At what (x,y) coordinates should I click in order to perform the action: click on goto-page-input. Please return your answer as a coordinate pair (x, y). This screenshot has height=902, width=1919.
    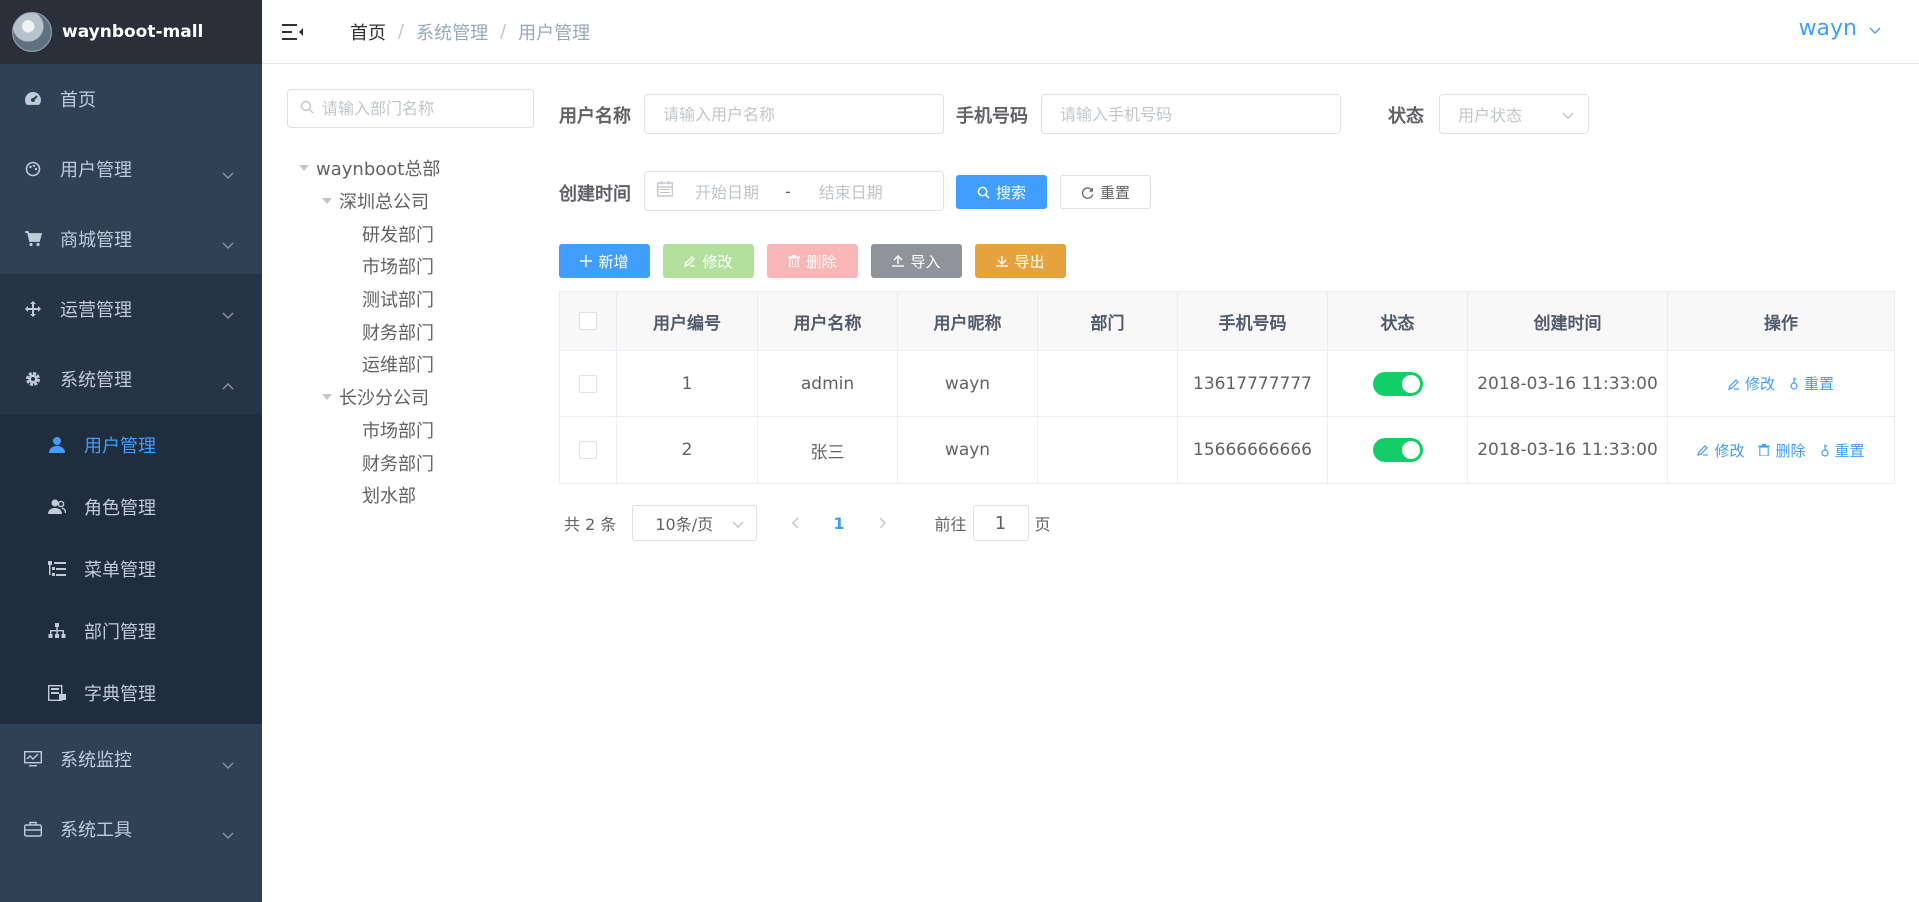
    Looking at the image, I should click on (1000, 523).